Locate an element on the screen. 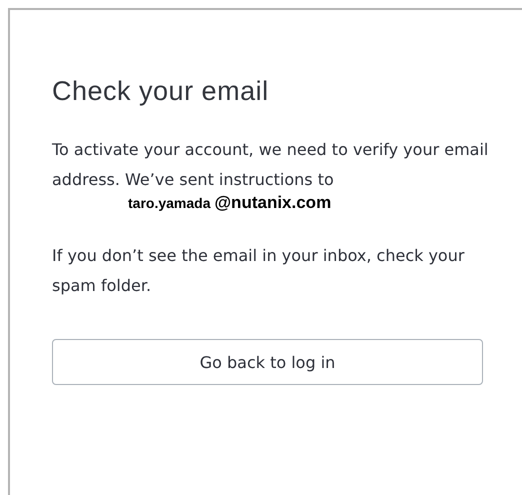 The width and height of the screenshot is (522, 495). email-user-text: taro.yamada is located at coordinates (169, 203).